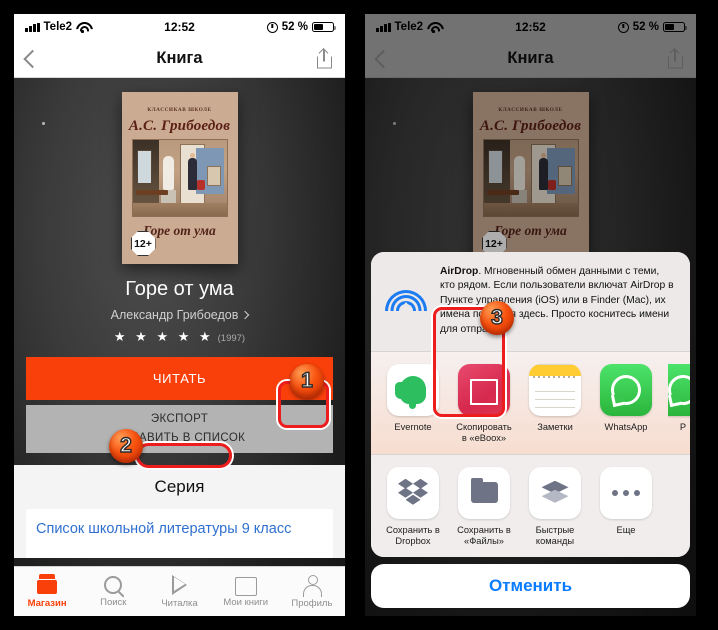 The image size is (718, 630). I want to click on read-button-label: ЧИТАТЬ, so click(179, 378).